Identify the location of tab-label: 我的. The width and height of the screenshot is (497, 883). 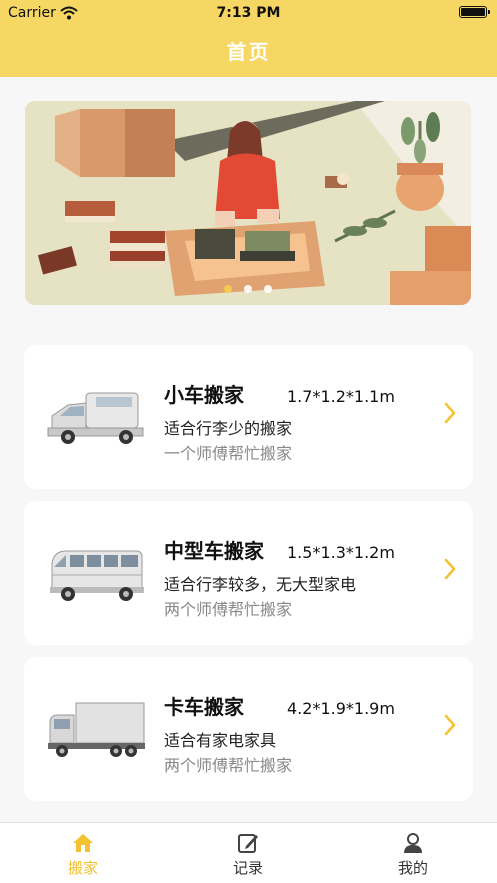
(412, 868).